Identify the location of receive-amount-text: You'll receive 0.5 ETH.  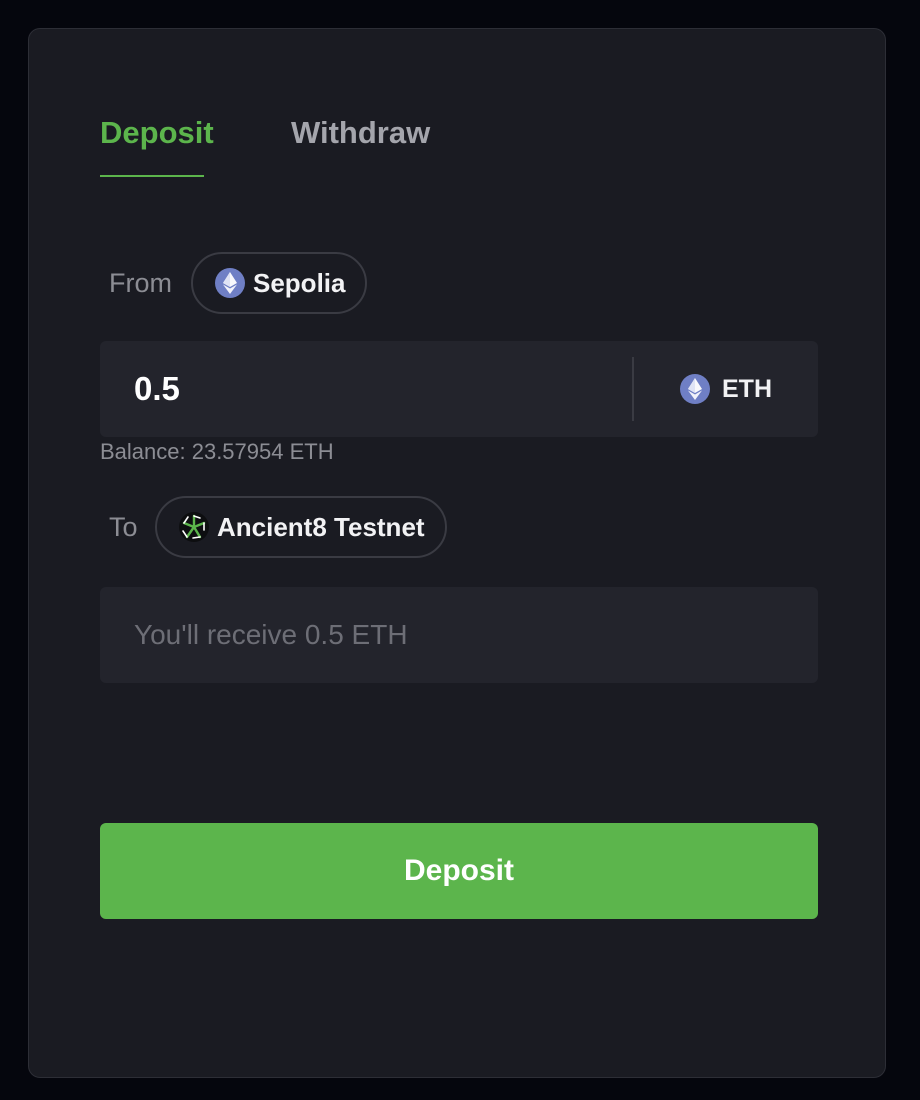
(271, 634).